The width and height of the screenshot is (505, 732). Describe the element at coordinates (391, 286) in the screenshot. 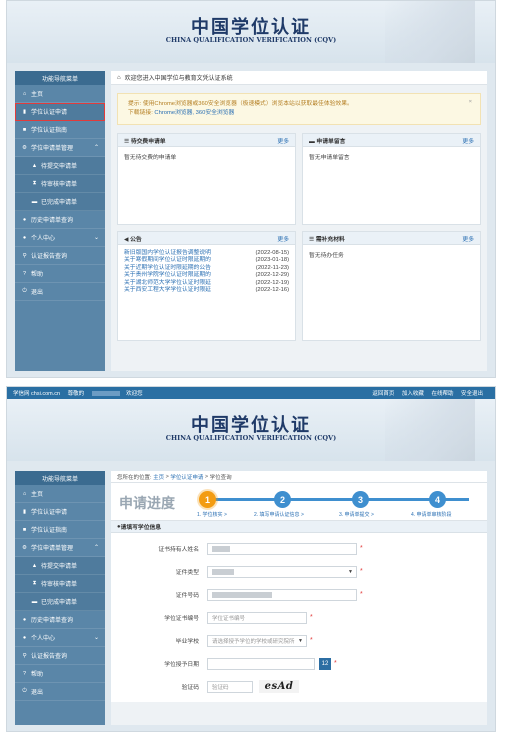

I see `supplement-panel: ☰ 需补充材料 更多 暂无待办任务` at that location.